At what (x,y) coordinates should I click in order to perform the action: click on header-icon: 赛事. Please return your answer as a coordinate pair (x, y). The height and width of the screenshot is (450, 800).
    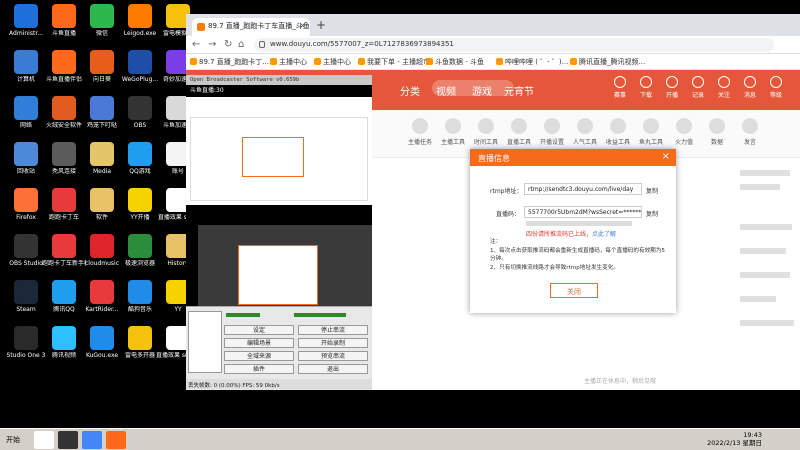
    Looking at the image, I should click on (620, 87).